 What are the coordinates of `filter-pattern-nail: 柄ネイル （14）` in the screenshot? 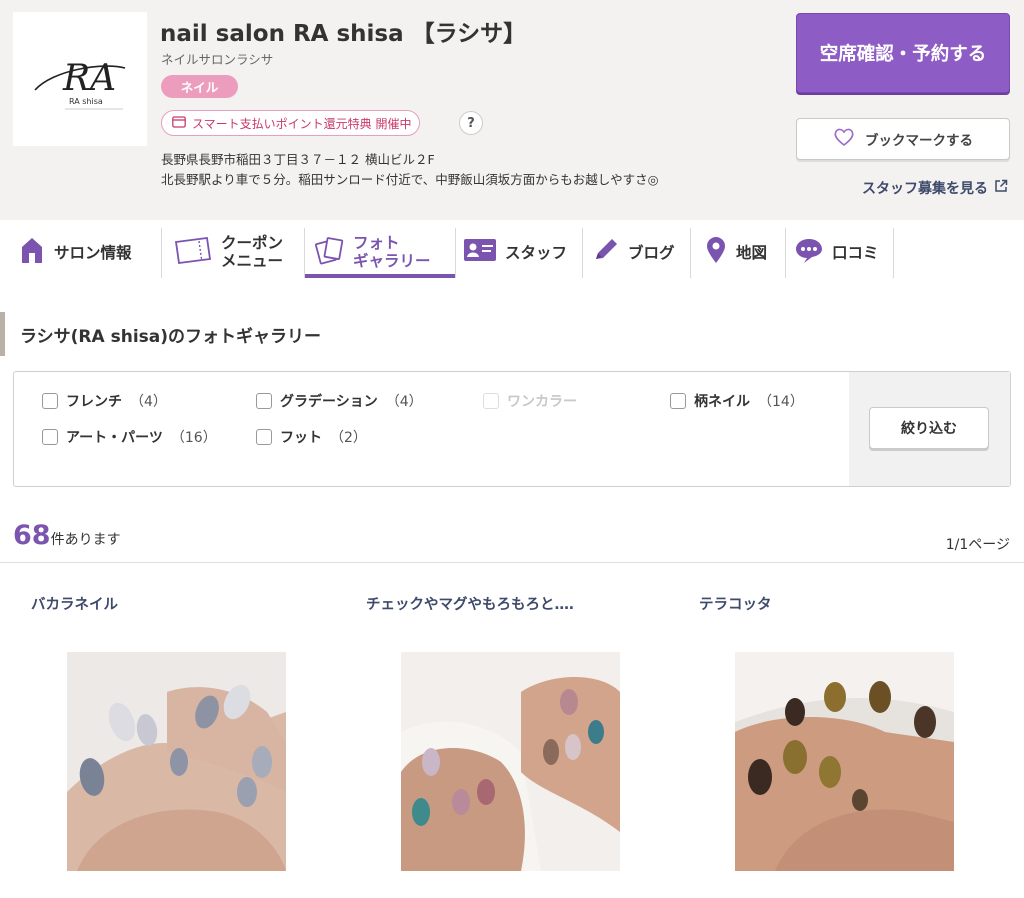 It's located at (737, 401).